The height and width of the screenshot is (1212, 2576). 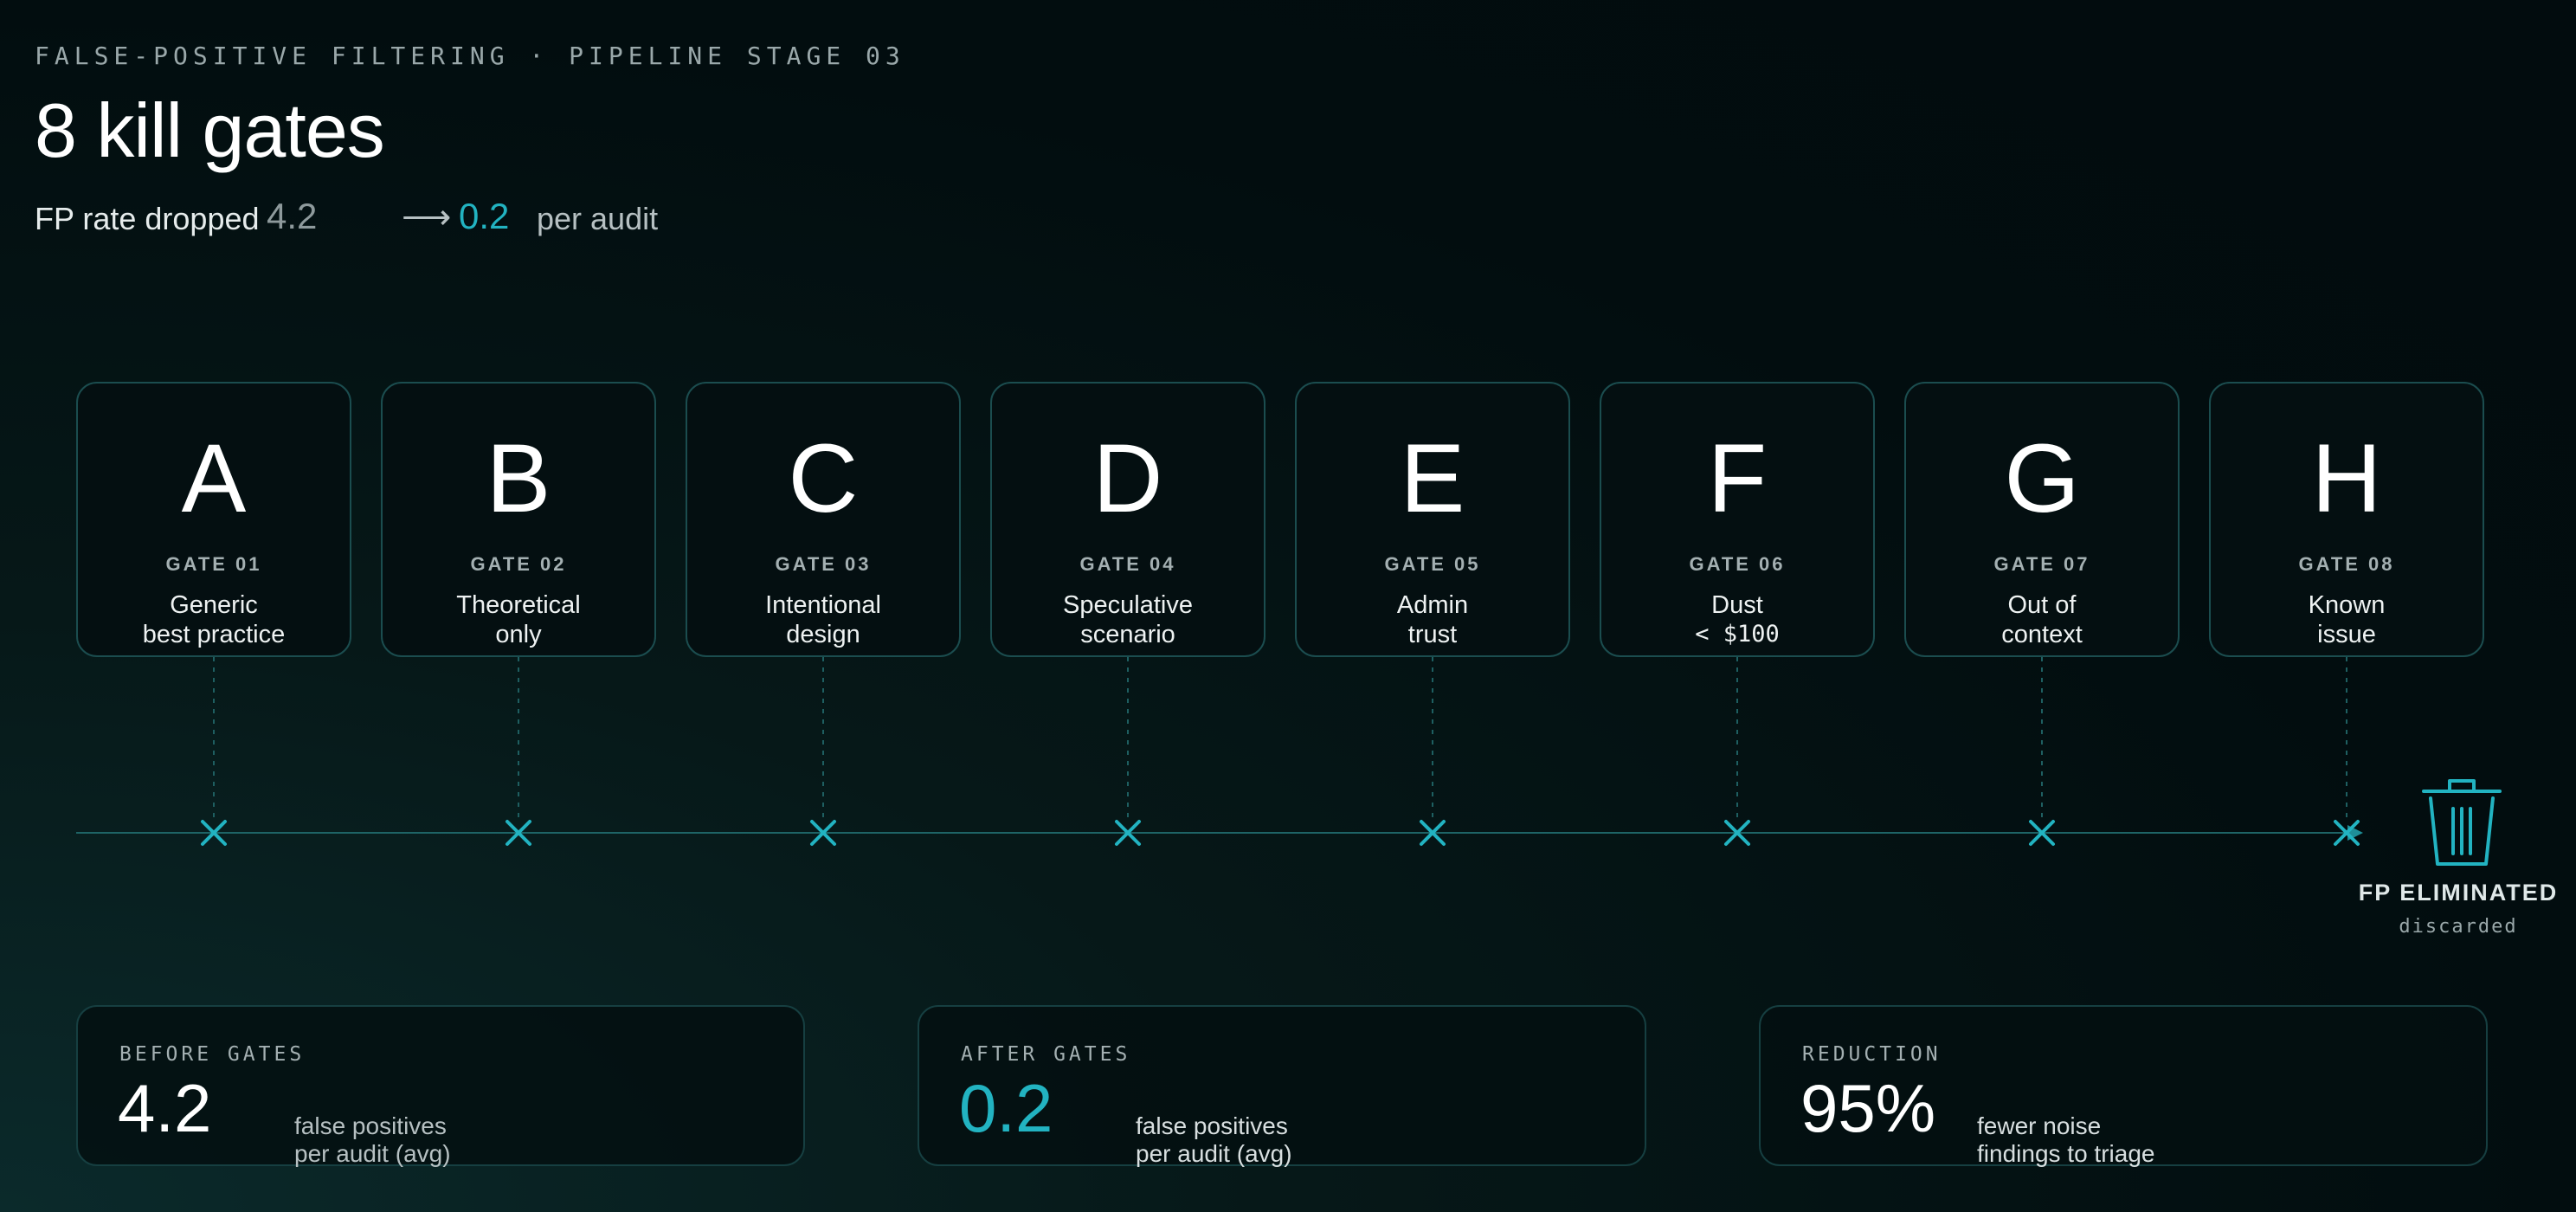 What do you see at coordinates (1046, 1054) in the screenshot?
I see `stat-label: AFTER GATES` at bounding box center [1046, 1054].